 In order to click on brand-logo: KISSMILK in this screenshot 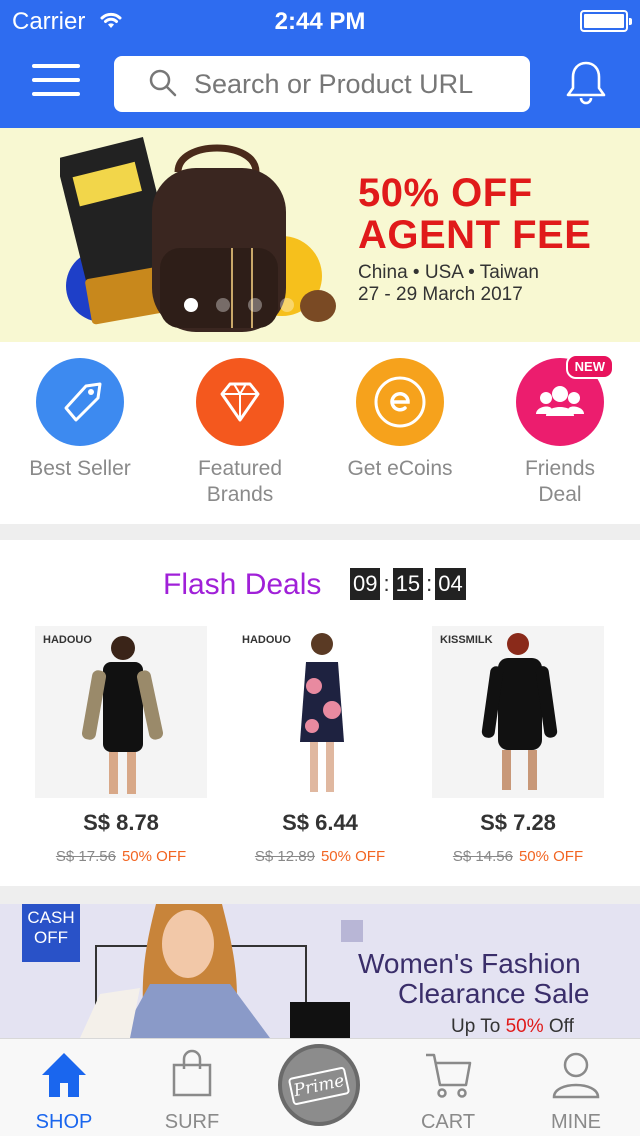, I will do `click(466, 640)`.